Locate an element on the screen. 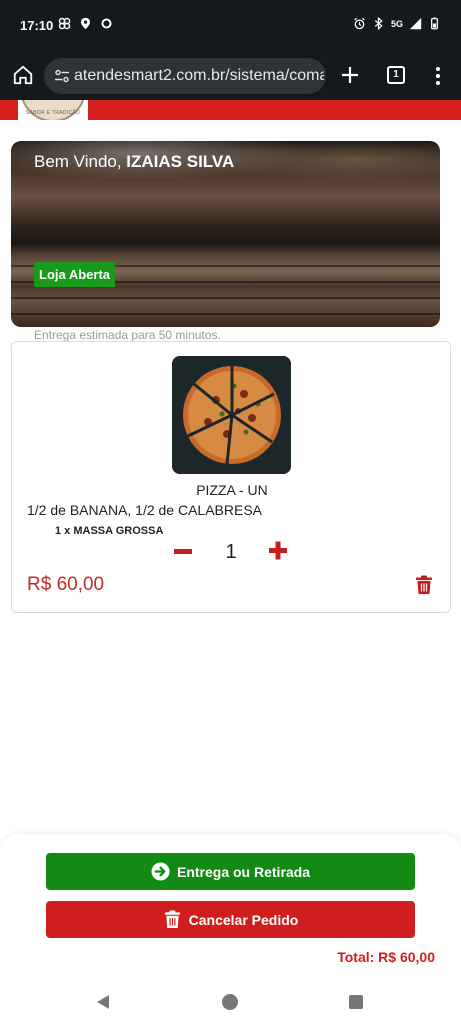 The height and width of the screenshot is (1024, 461). home-icon is located at coordinates (23, 75).